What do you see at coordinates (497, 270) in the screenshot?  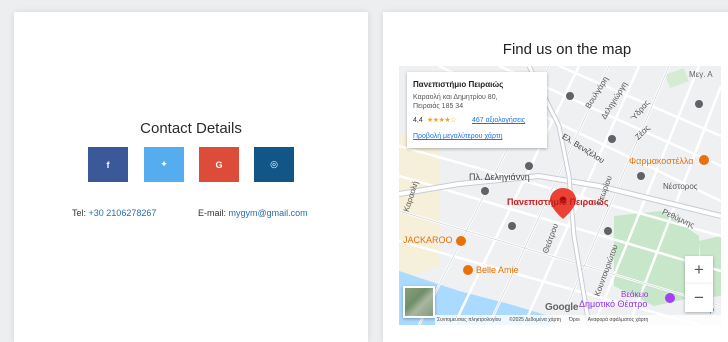 I see `place-belle-amie: Belle Amie` at bounding box center [497, 270].